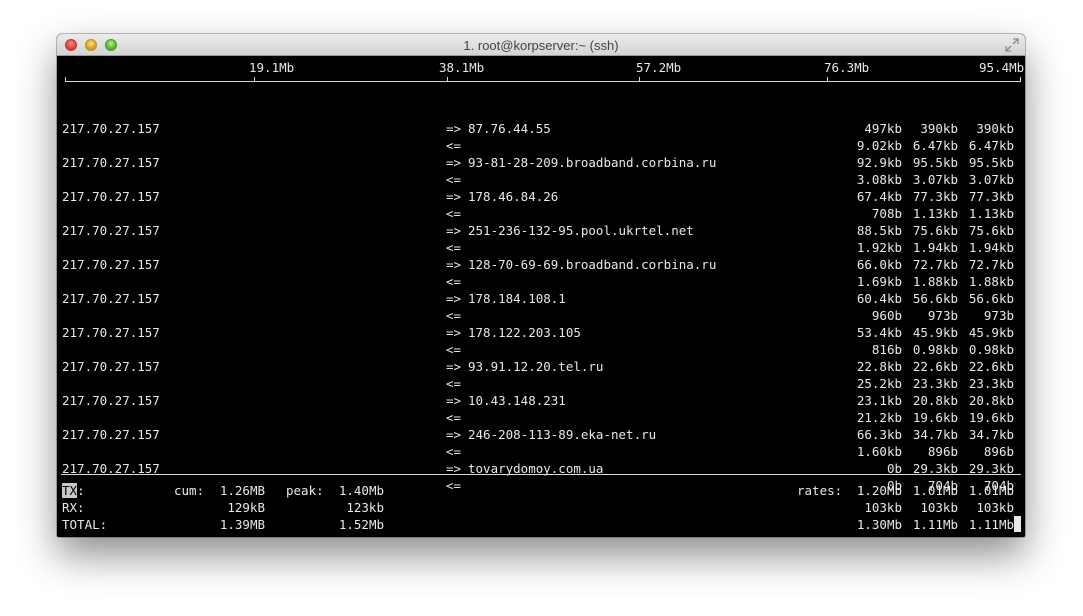  Describe the element at coordinates (935, 196) in the screenshot. I see `outgoing-rate: 77.3kb` at that location.